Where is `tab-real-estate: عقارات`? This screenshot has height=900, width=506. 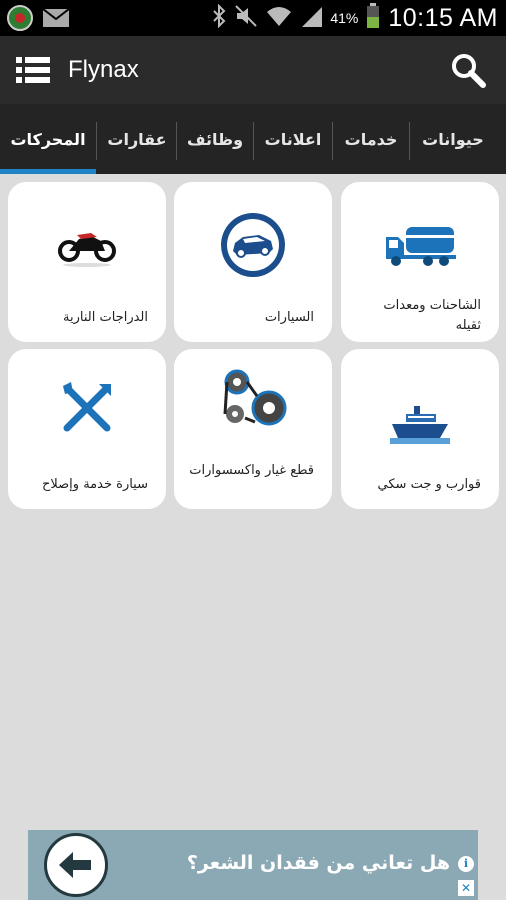
tab-real-estate: عقارات is located at coordinates (137, 139).